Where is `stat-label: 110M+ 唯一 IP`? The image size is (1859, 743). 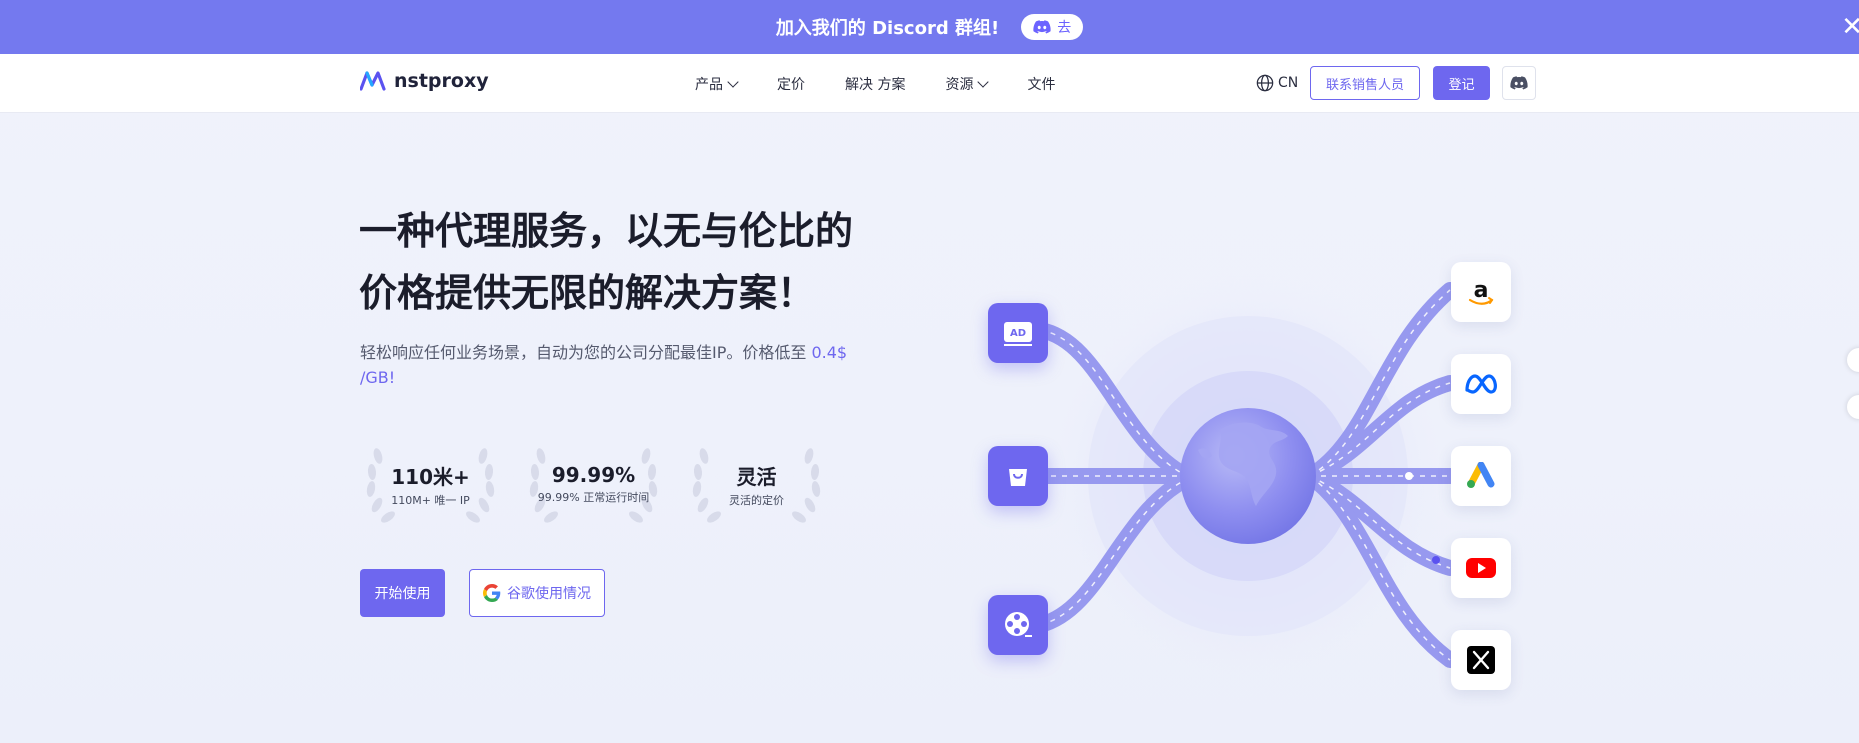
stat-label: 110M+ 唯一 IP is located at coordinates (430, 500).